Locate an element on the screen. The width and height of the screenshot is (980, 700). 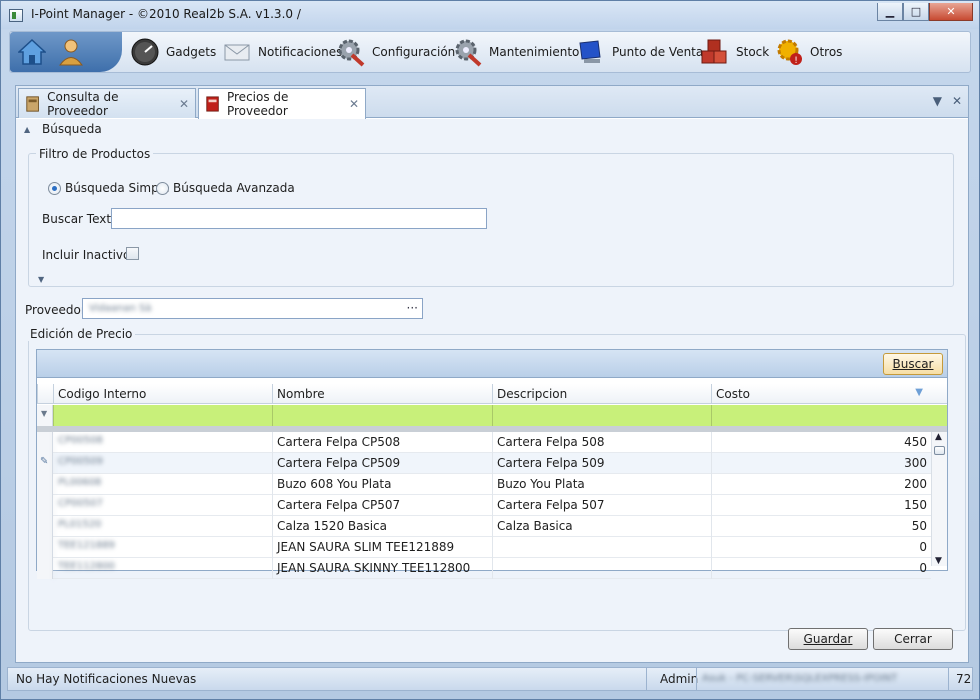
cell-codigo: CP00509 is located at coordinates (162, 463).